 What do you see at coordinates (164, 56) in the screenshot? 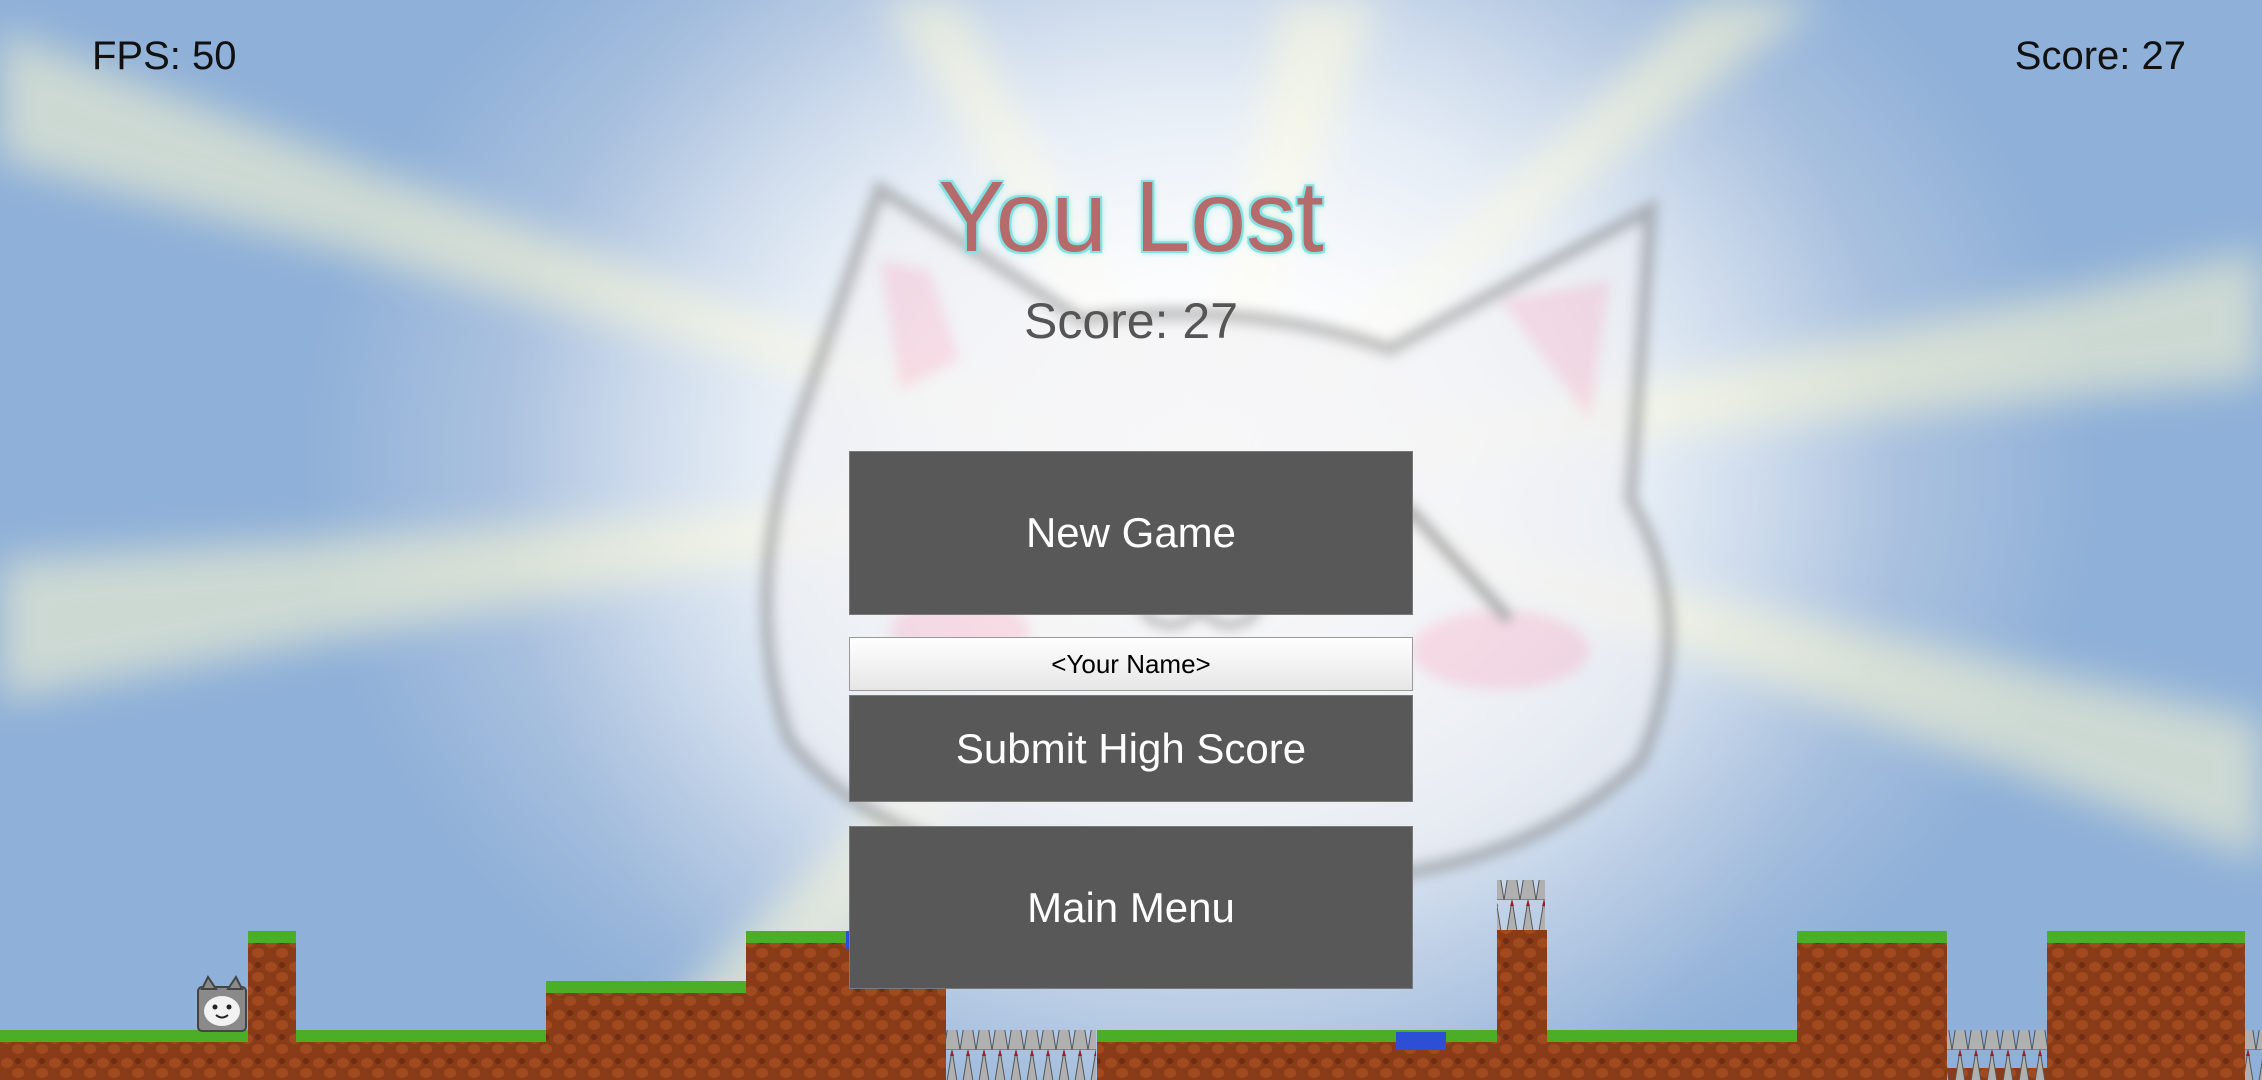
I see `fps-counter: FPS: 50` at bounding box center [164, 56].